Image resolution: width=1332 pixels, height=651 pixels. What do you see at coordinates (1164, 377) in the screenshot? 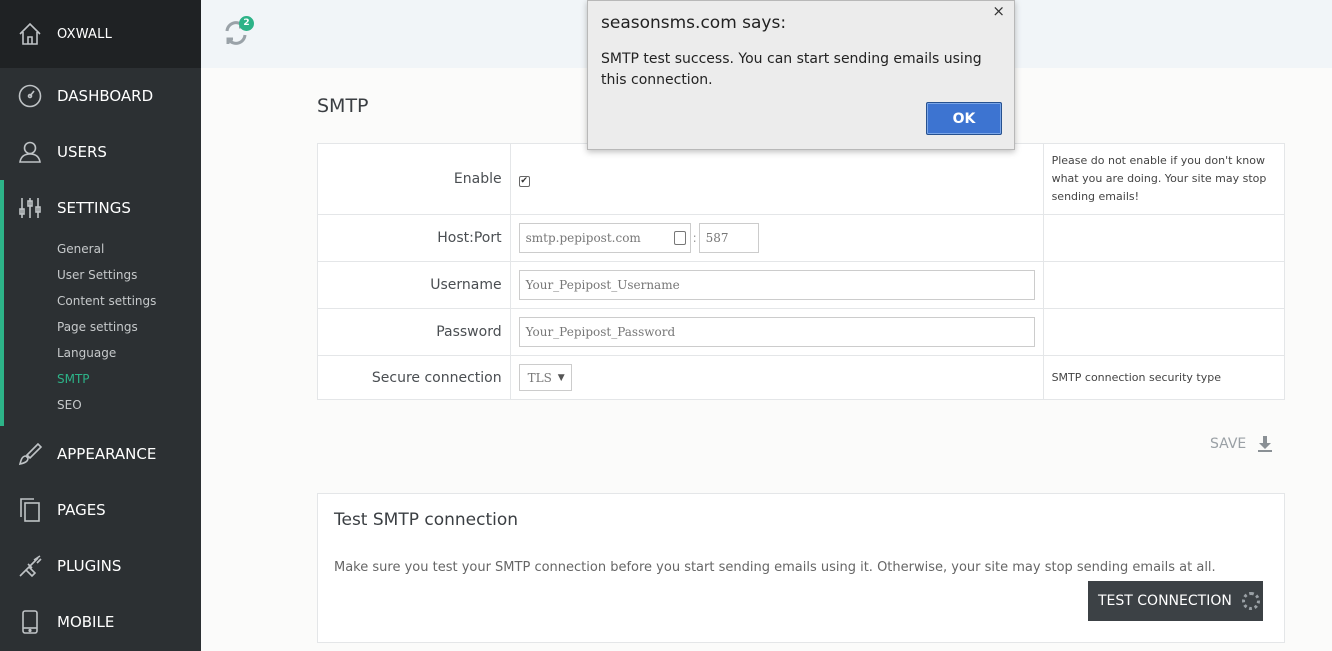
I see `secure-description: SMTP connection security type` at bounding box center [1164, 377].